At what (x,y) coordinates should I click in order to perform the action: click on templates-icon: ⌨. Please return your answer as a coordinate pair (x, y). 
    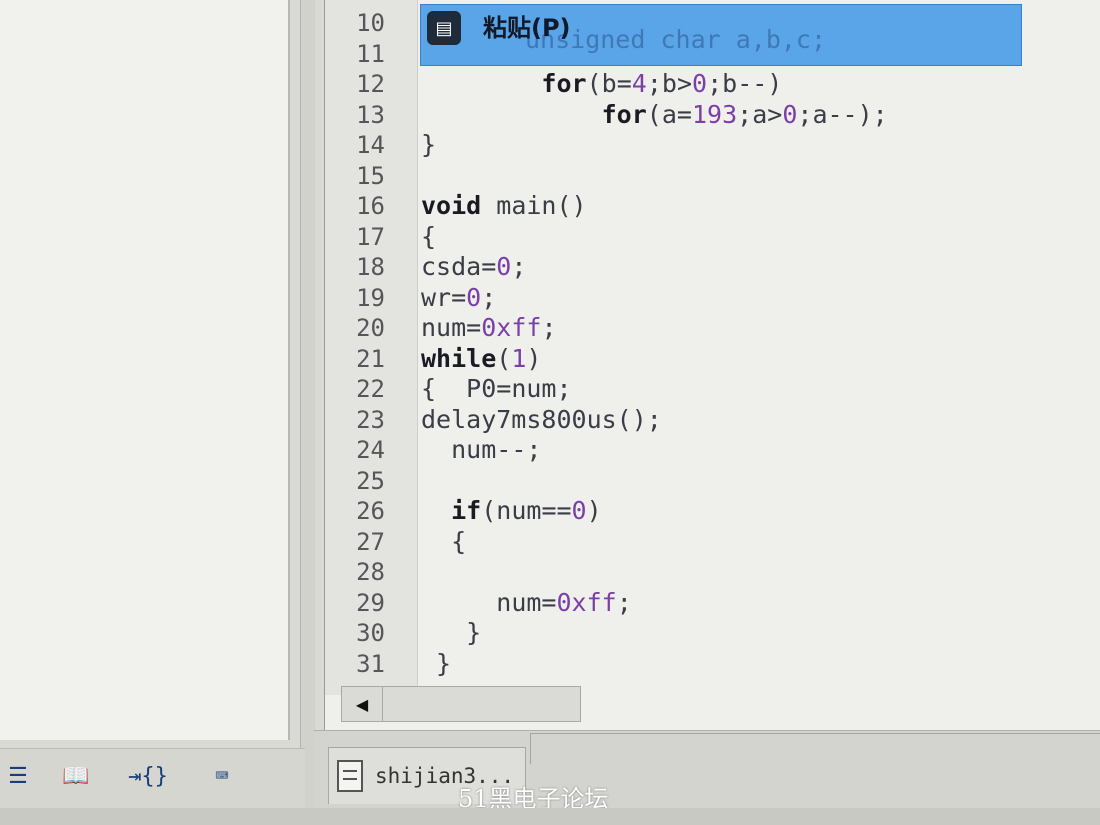
    Looking at the image, I should click on (222, 776).